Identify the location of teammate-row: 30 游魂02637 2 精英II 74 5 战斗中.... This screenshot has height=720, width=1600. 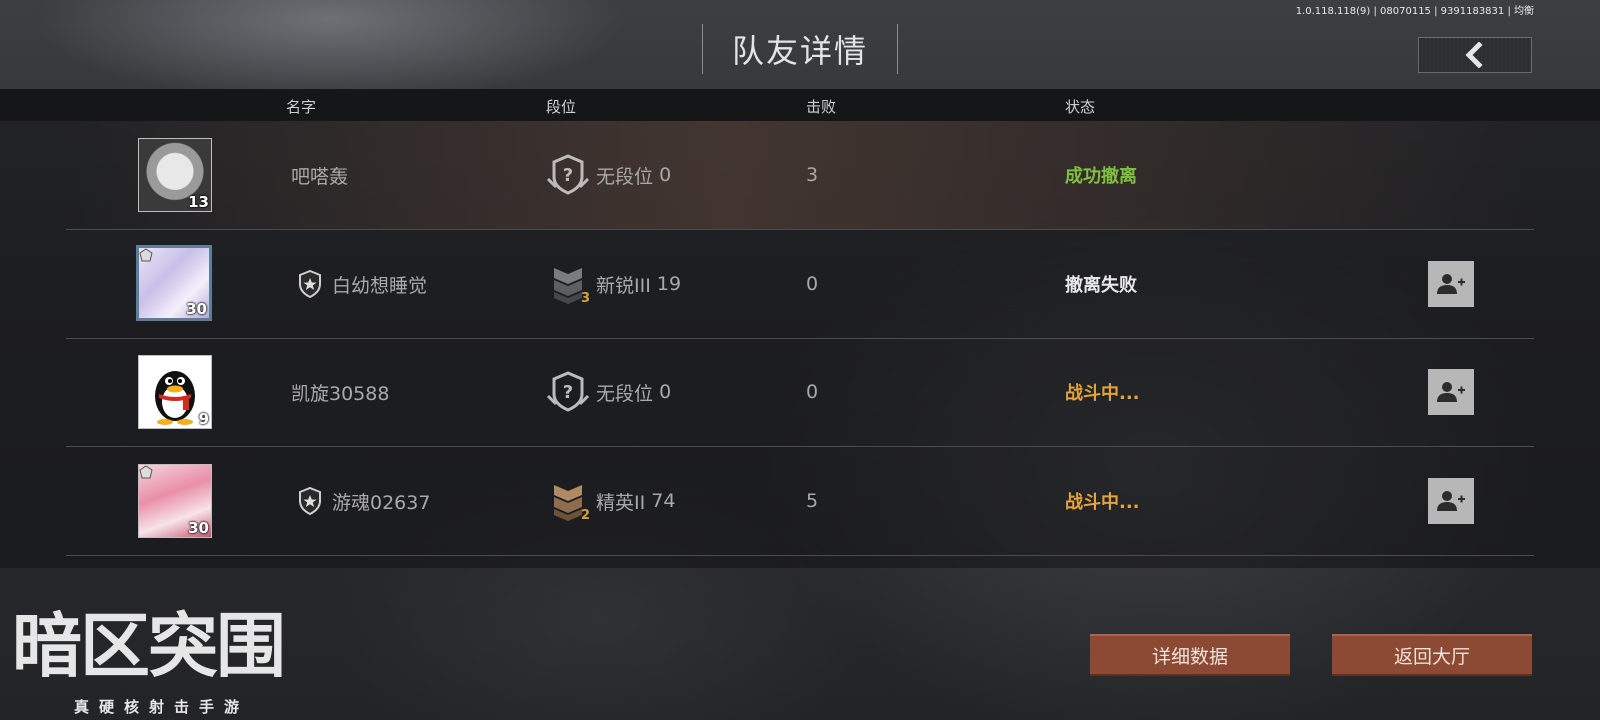
(800, 501).